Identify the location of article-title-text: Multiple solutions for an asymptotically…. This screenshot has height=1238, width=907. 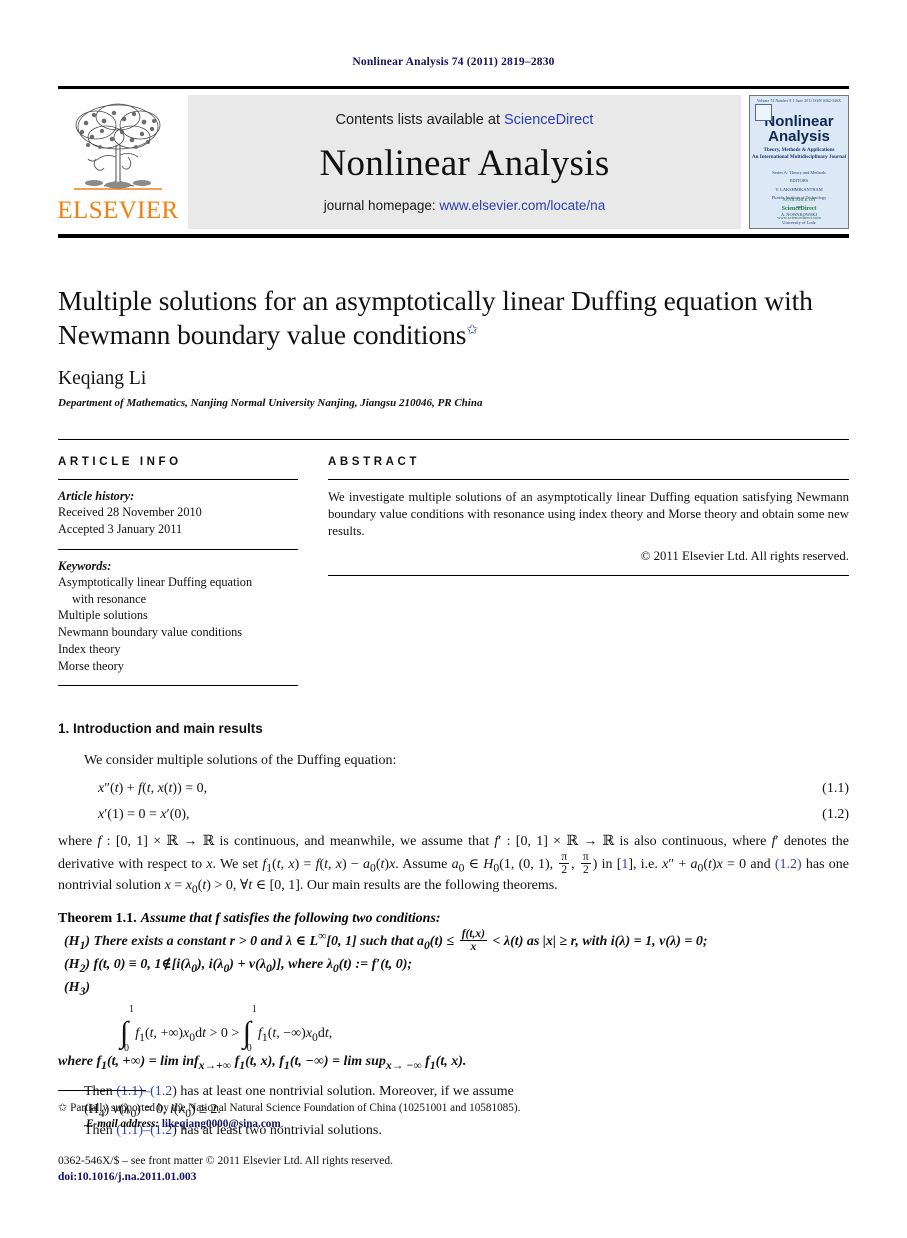
(435, 317).